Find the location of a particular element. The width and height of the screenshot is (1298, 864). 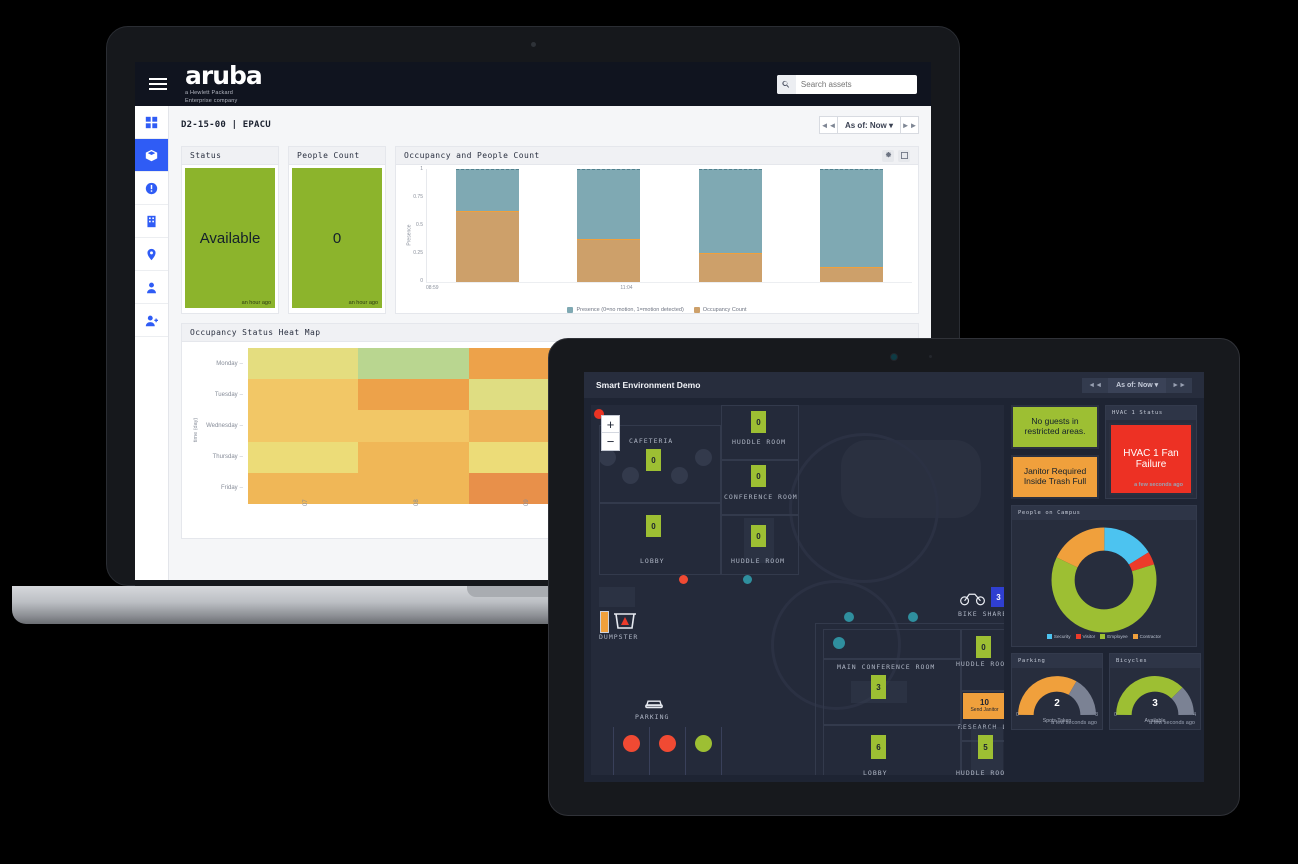

sidebar-item-users is located at coordinates (151, 287).